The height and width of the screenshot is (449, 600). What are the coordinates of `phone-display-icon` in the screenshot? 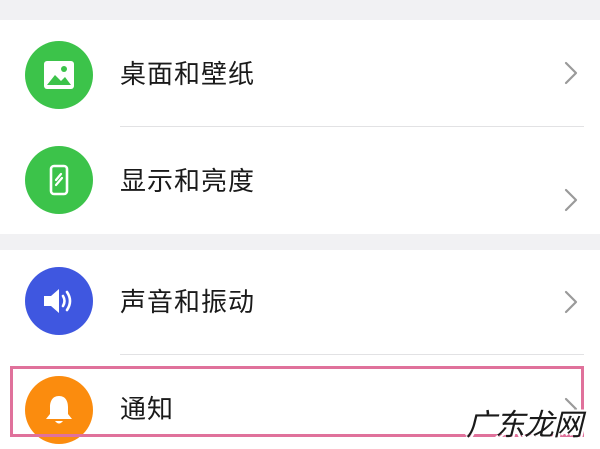 It's located at (59, 180).